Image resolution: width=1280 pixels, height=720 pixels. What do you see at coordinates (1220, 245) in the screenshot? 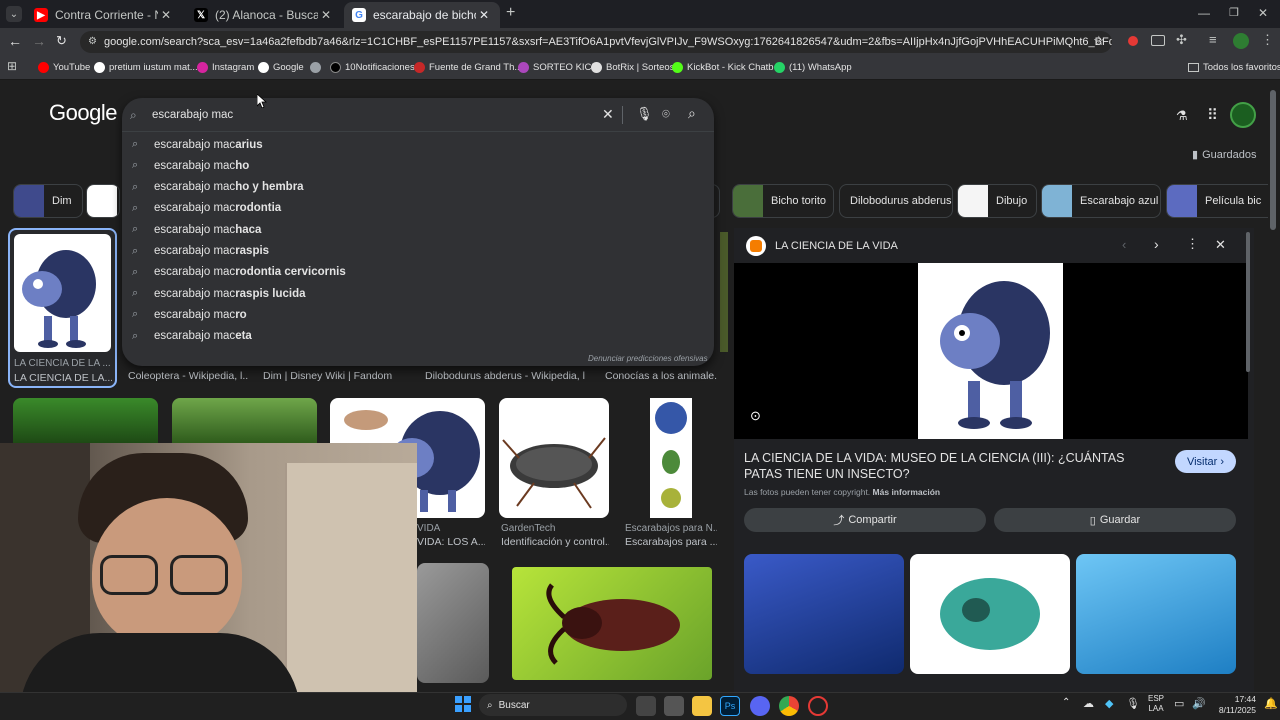
I see `close-panel-icon: ✕` at bounding box center [1220, 245].